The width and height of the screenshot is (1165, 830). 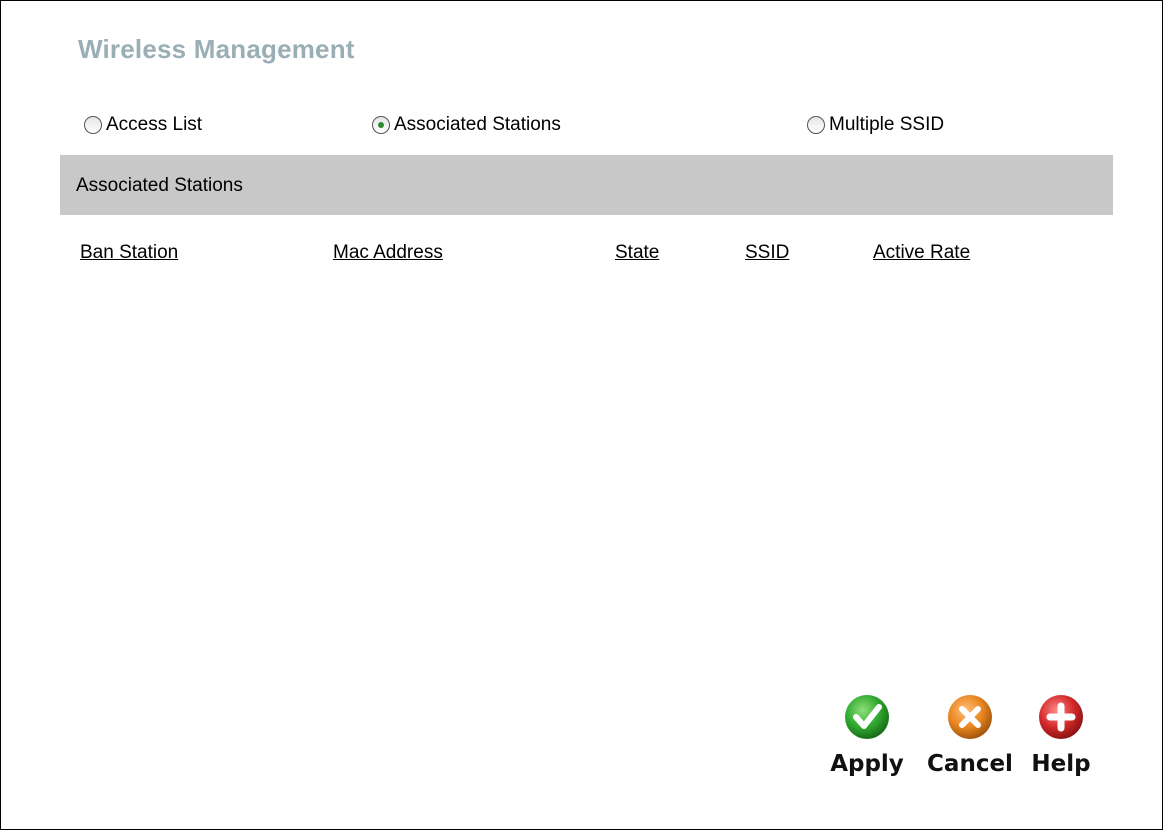 I want to click on radio-associated-stations: Associated Stations, so click(x=466, y=125).